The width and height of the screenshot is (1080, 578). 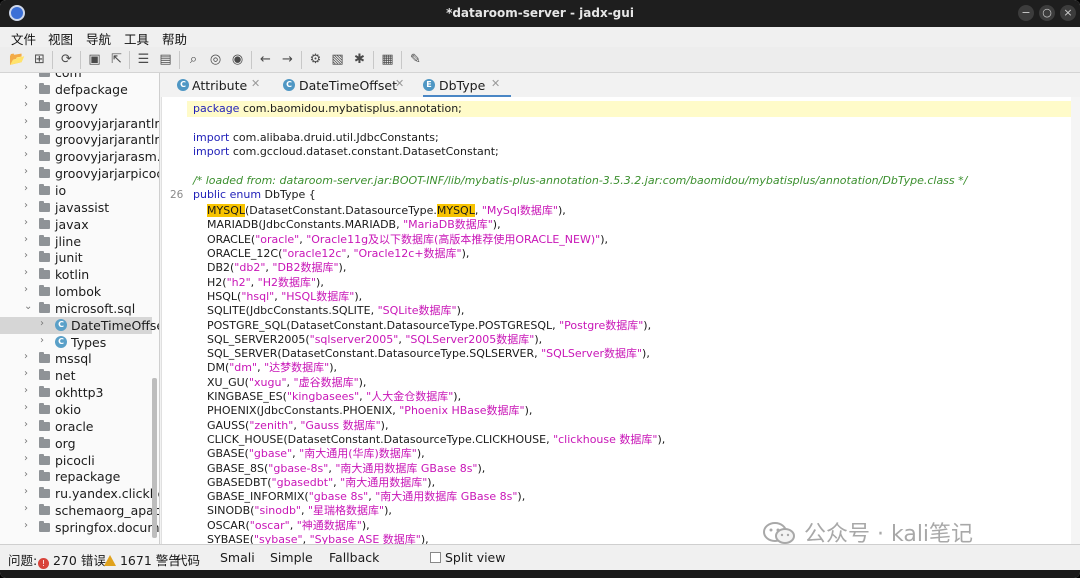 What do you see at coordinates (76, 207) in the screenshot?
I see `tree-package-item: › javassist` at bounding box center [76, 207].